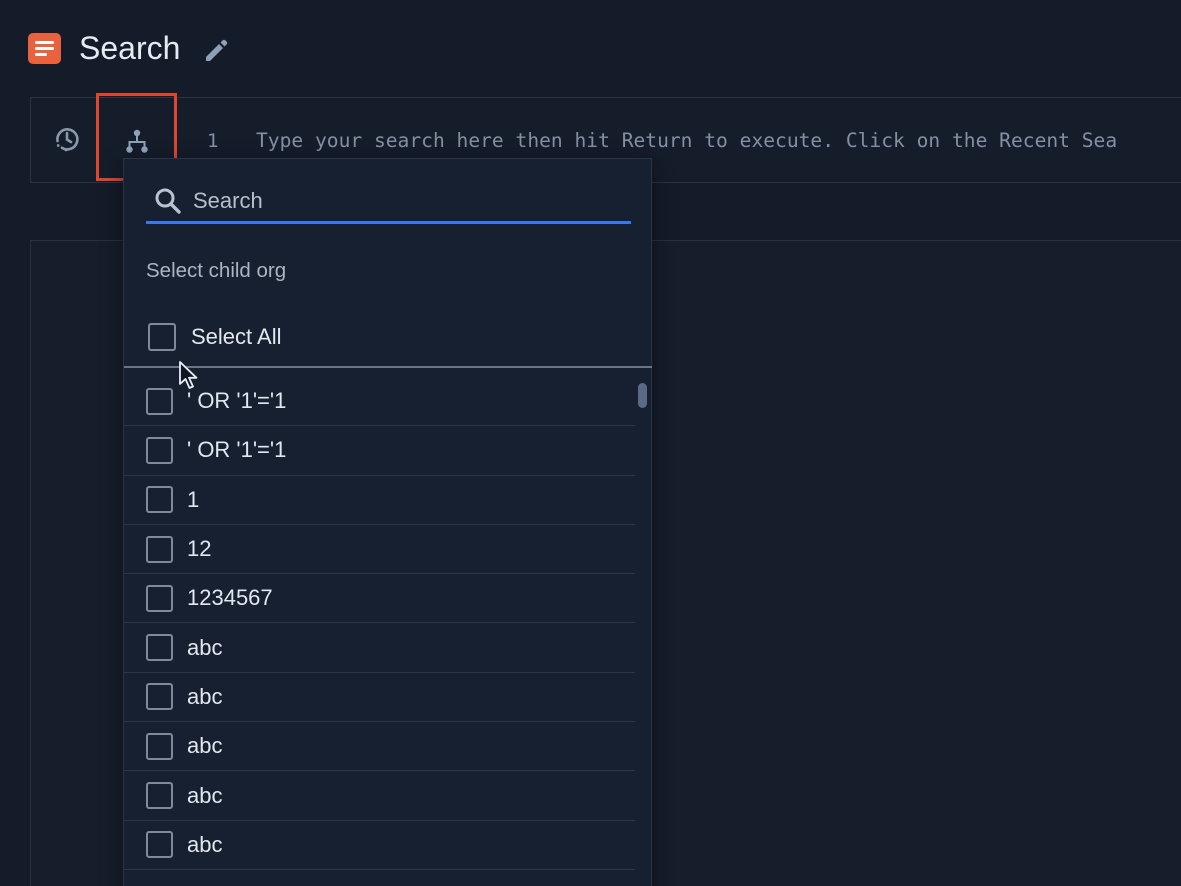 This screenshot has height=886, width=1181. What do you see at coordinates (215, 50) in the screenshot?
I see `pencil-icon` at bounding box center [215, 50].